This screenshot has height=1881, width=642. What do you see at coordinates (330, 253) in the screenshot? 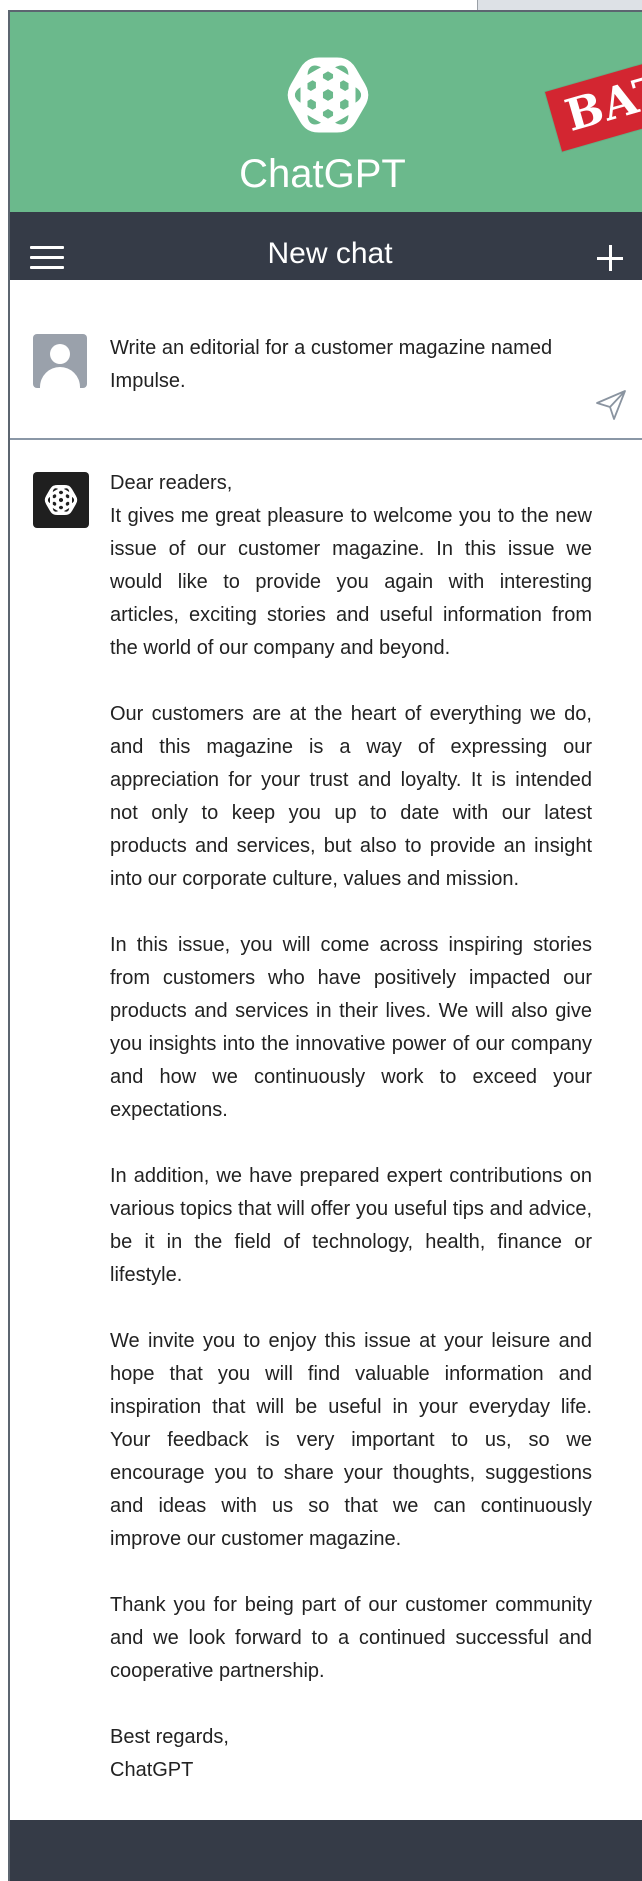
I see `chat-title: New chat` at bounding box center [330, 253].